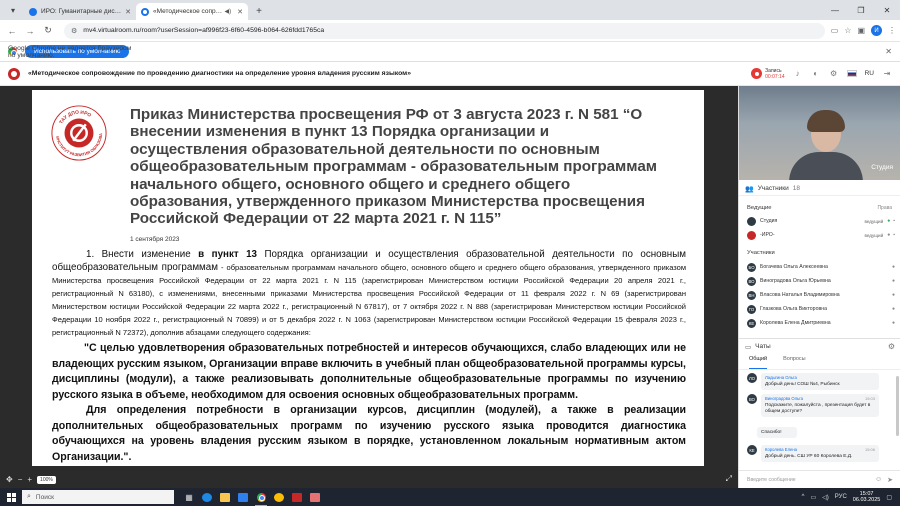  I want to click on volume-icon: ◐, so click(816, 74).